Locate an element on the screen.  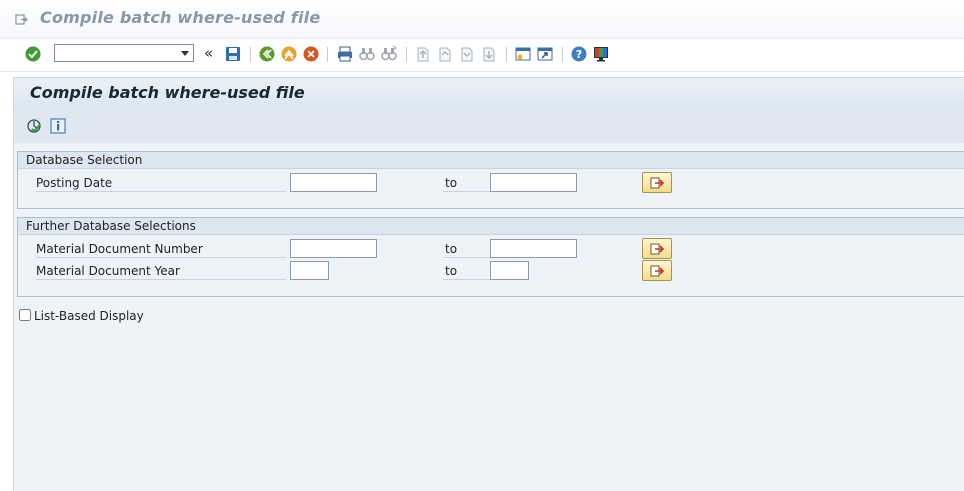
previous-page-icon is located at coordinates (445, 54).